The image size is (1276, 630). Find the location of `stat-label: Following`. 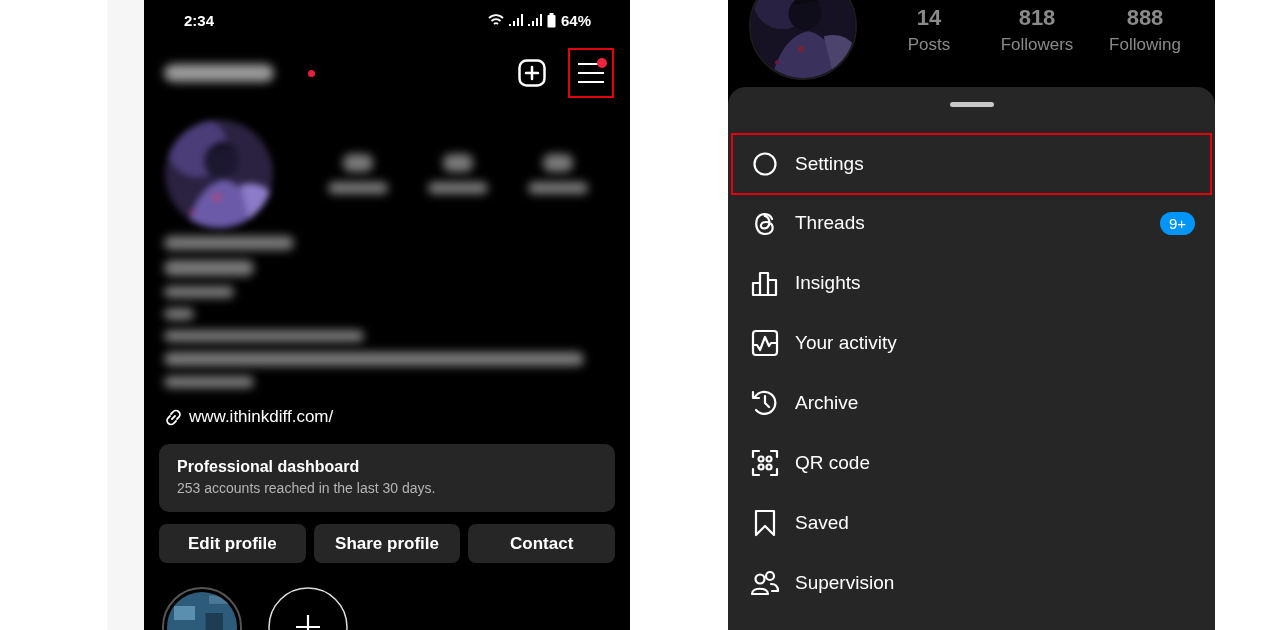

stat-label: Following is located at coordinates (1145, 45).